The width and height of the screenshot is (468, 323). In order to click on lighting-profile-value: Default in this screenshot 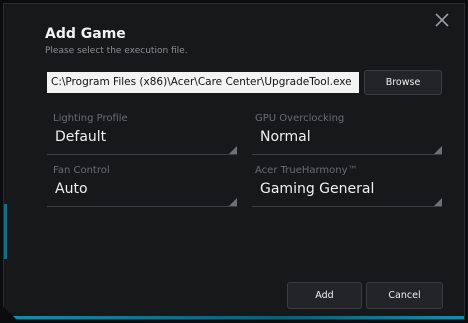, I will do `click(81, 137)`.